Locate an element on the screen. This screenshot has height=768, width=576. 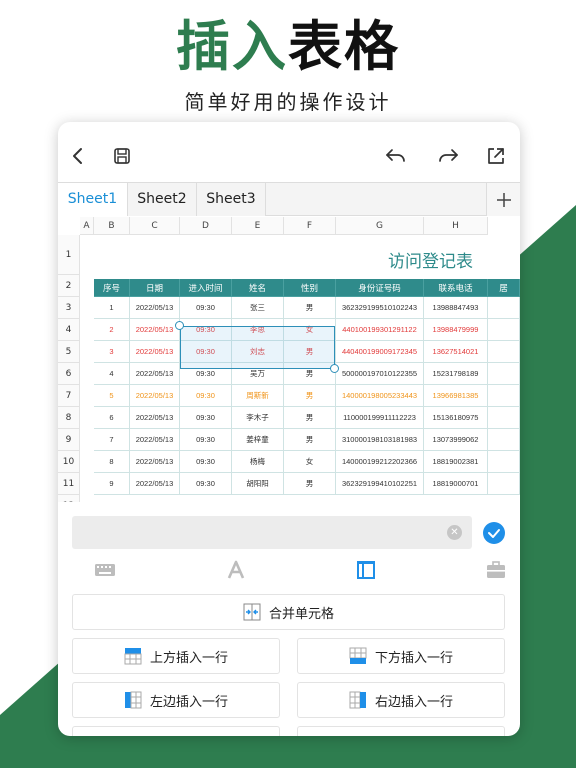
insert-row-above-button: 上方插入一行 is located at coordinates (176, 656).